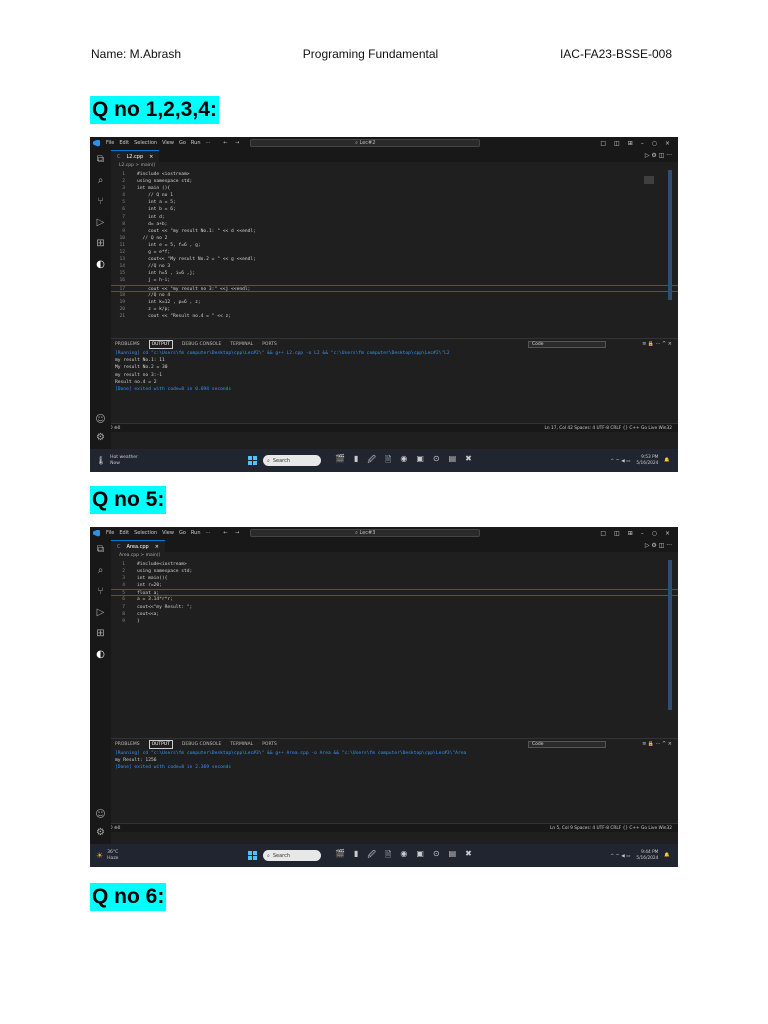 The height and width of the screenshot is (1024, 768). Describe the element at coordinates (394, 556) in the screenshot. I see `breadcrumb: Area.cpp > main()` at that location.